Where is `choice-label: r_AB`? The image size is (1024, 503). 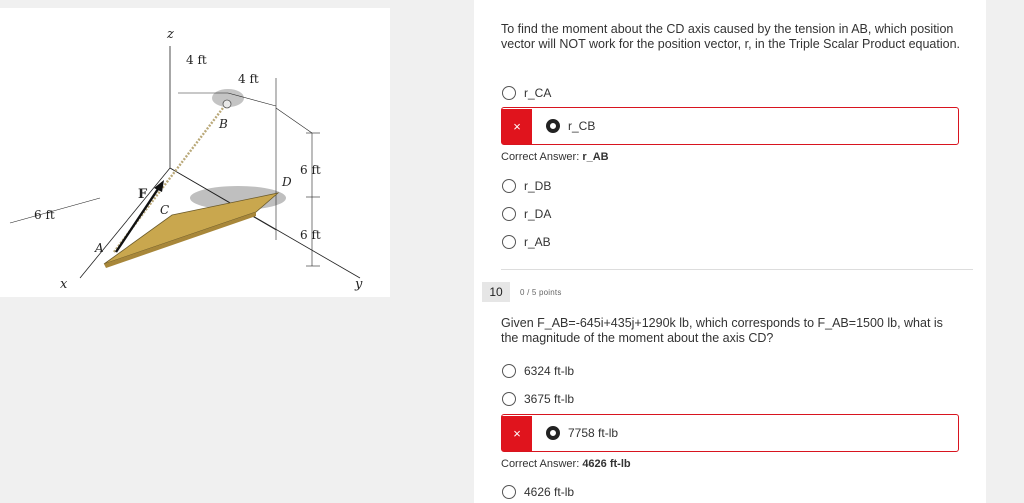
choice-label: r_AB is located at coordinates (537, 242).